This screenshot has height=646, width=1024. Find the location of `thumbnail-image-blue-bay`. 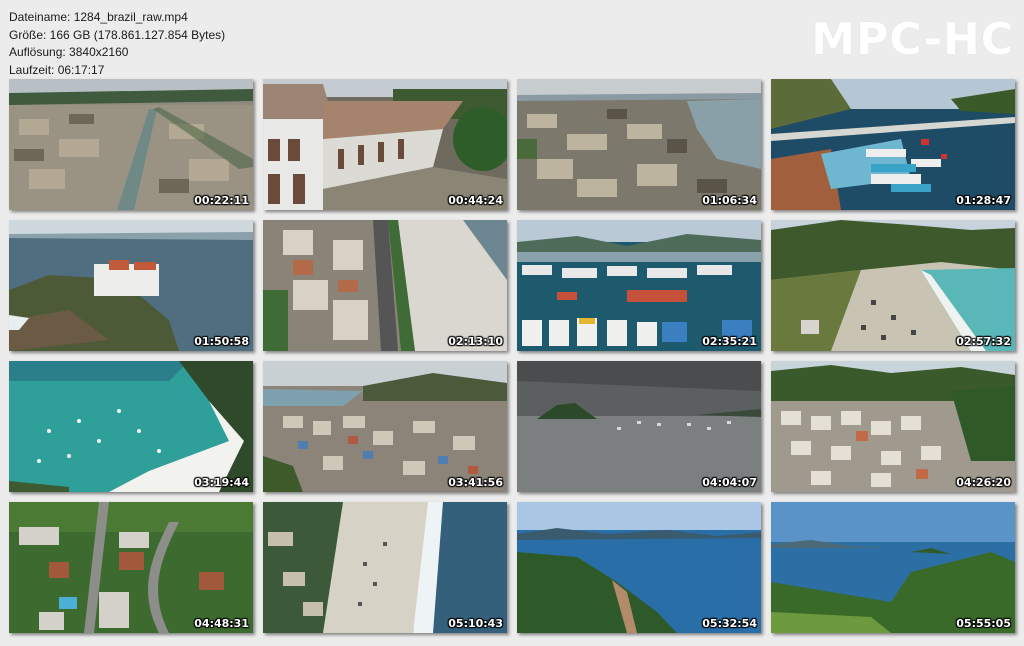

thumbnail-image-blue-bay is located at coordinates (639, 567).